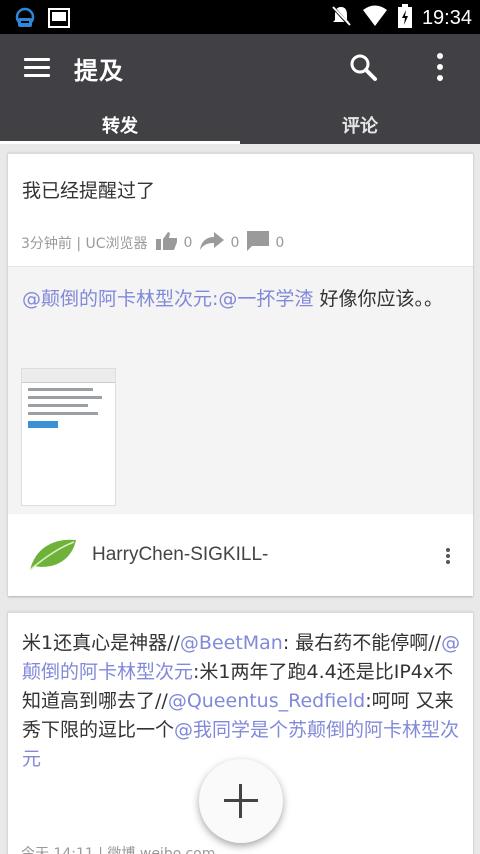  Describe the element at coordinates (404, 18) in the screenshot. I see `battery-charging-icon` at that location.